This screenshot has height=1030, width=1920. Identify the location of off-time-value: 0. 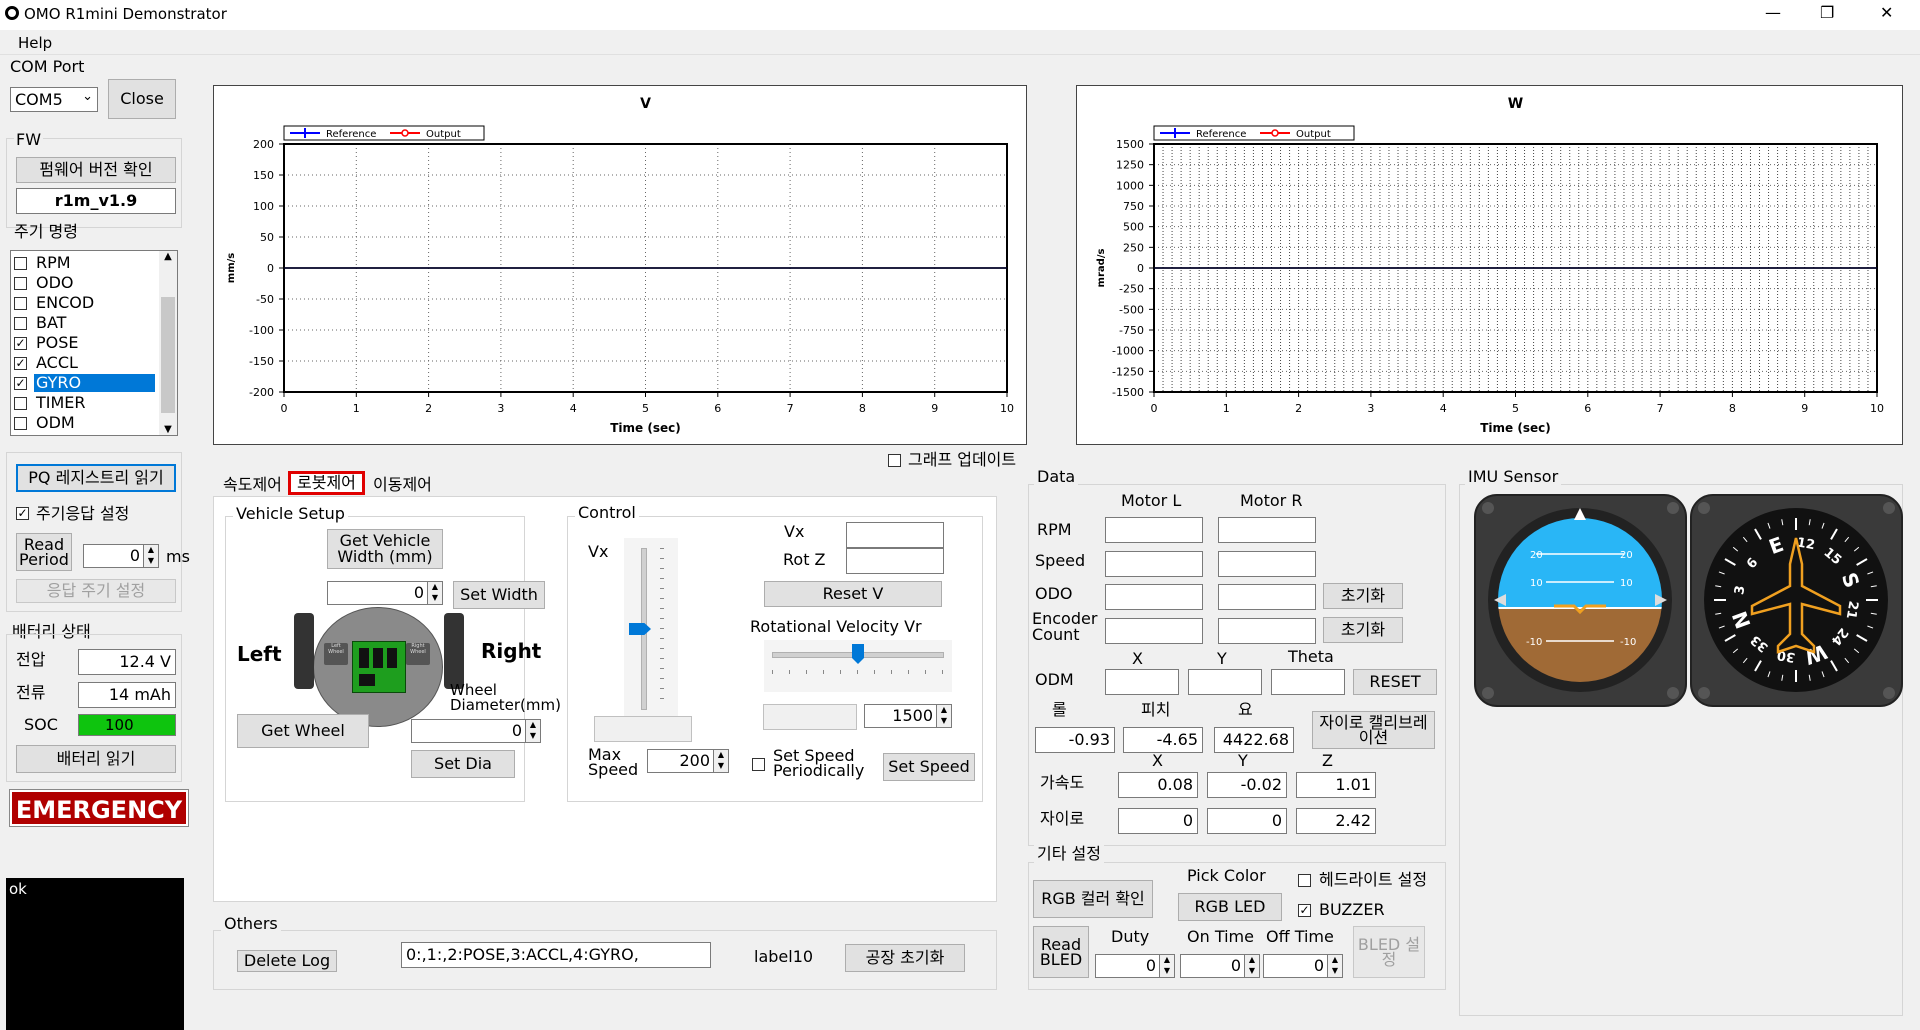
(1295, 966).